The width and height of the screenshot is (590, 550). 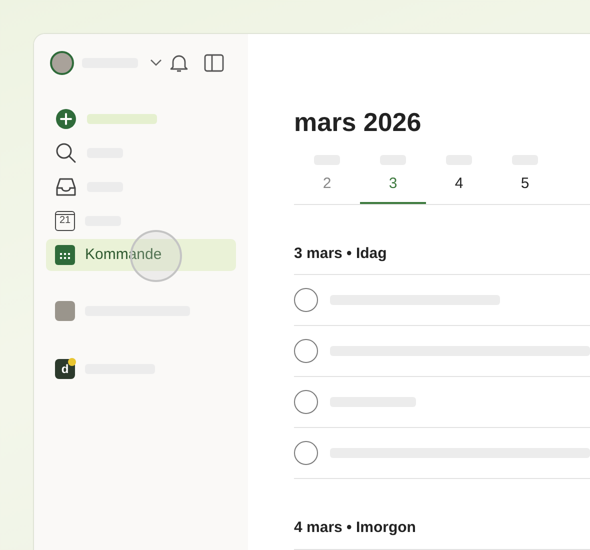 What do you see at coordinates (66, 187) in the screenshot?
I see `tray-icon` at bounding box center [66, 187].